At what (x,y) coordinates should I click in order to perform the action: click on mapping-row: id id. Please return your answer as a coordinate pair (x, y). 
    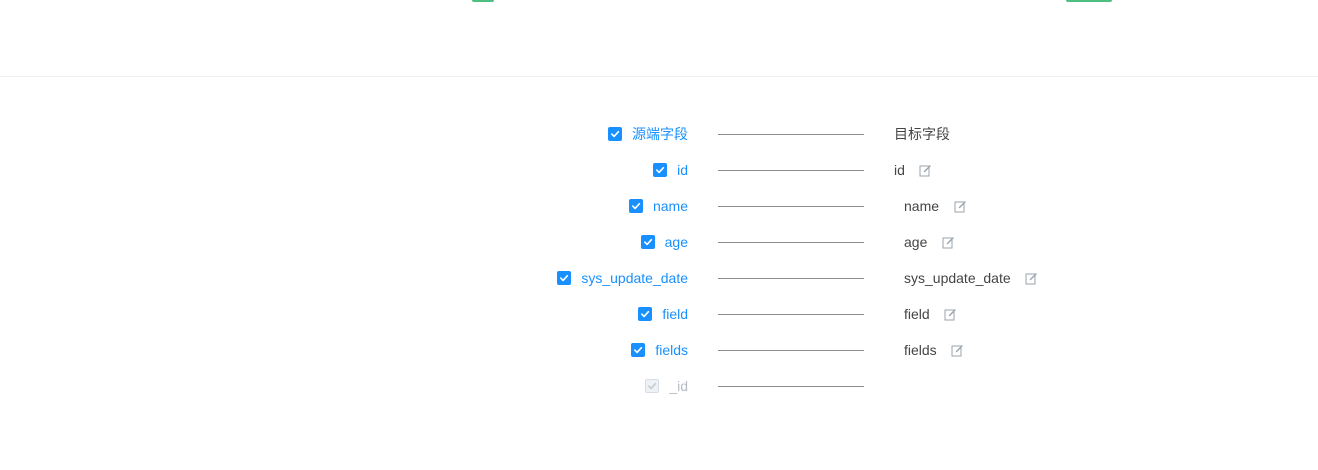
    Looking at the image, I should click on (659, 170).